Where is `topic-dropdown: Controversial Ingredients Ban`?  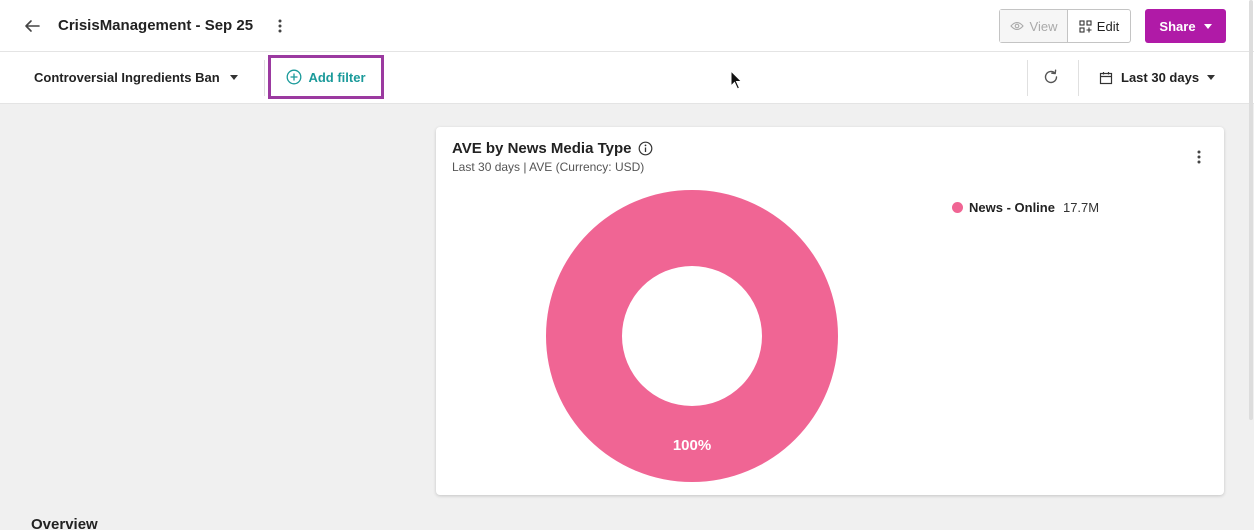
topic-dropdown: Controversial Ingredients Ban is located at coordinates (136, 77).